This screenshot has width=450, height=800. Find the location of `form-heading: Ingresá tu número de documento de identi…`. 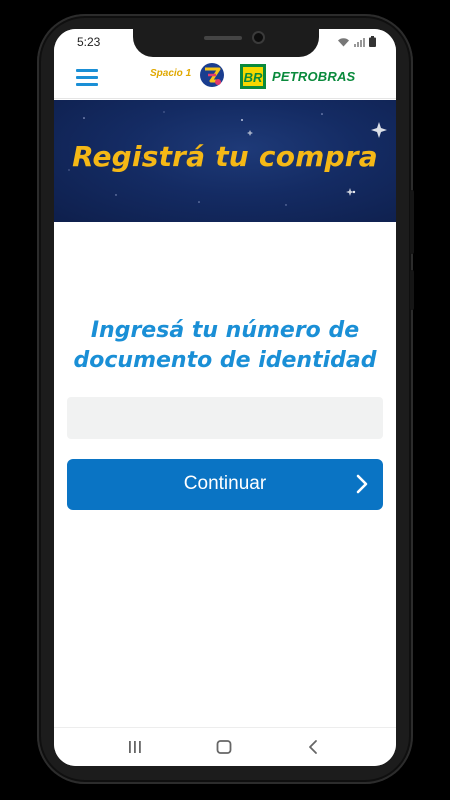

form-heading: Ingresá tu número de documento de identi… is located at coordinates (225, 346).